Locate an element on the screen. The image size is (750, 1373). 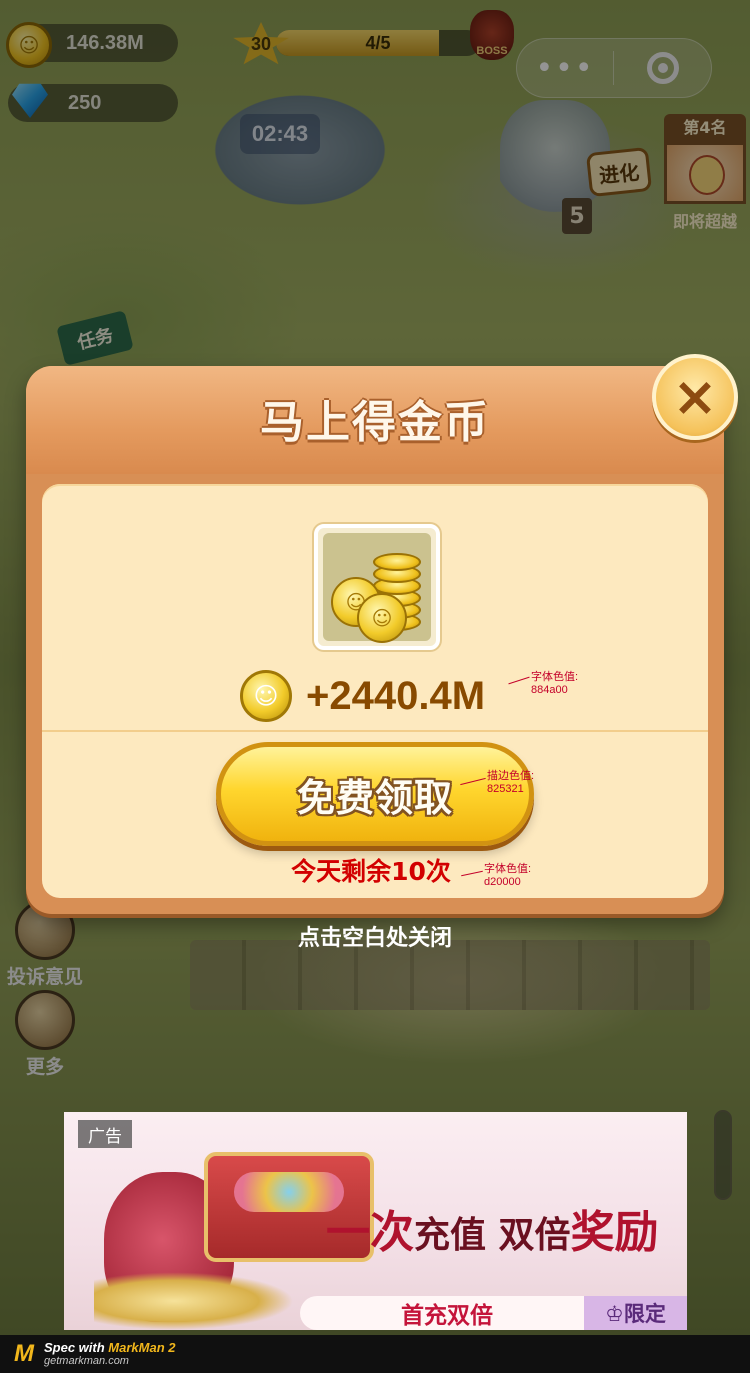
coin-stack-icon: ☺ ☺ is located at coordinates (377, 588).